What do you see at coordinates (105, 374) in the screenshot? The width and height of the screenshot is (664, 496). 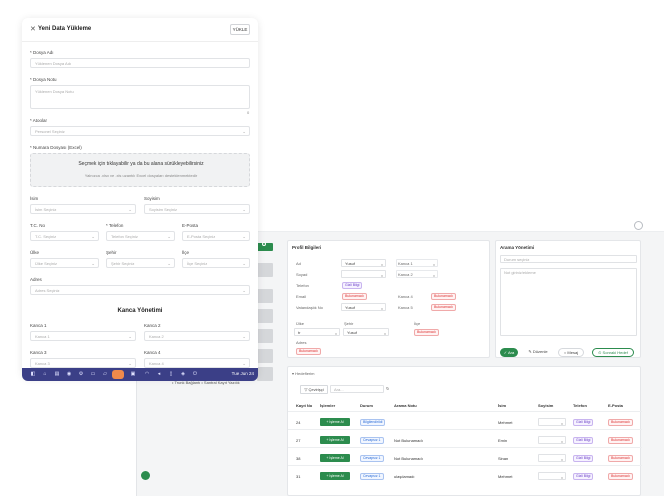 I see `folder-icon: ▱` at bounding box center [105, 374].